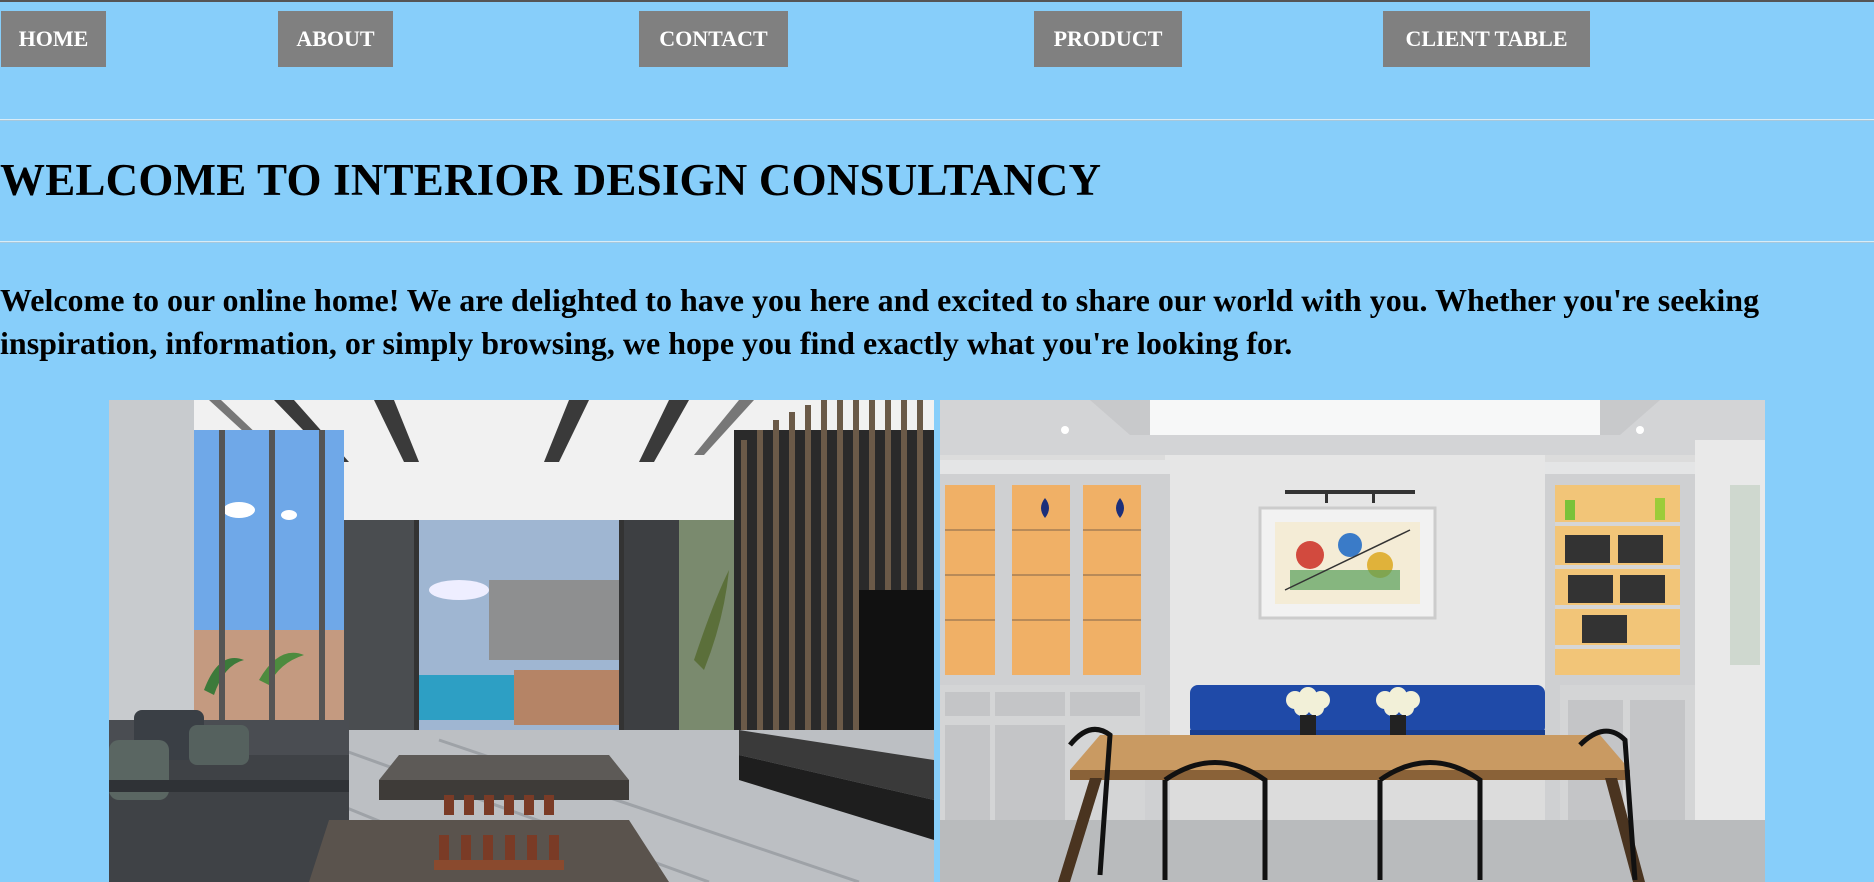 This screenshot has height=882, width=1874. I want to click on divider-bottom, so click(937, 242).